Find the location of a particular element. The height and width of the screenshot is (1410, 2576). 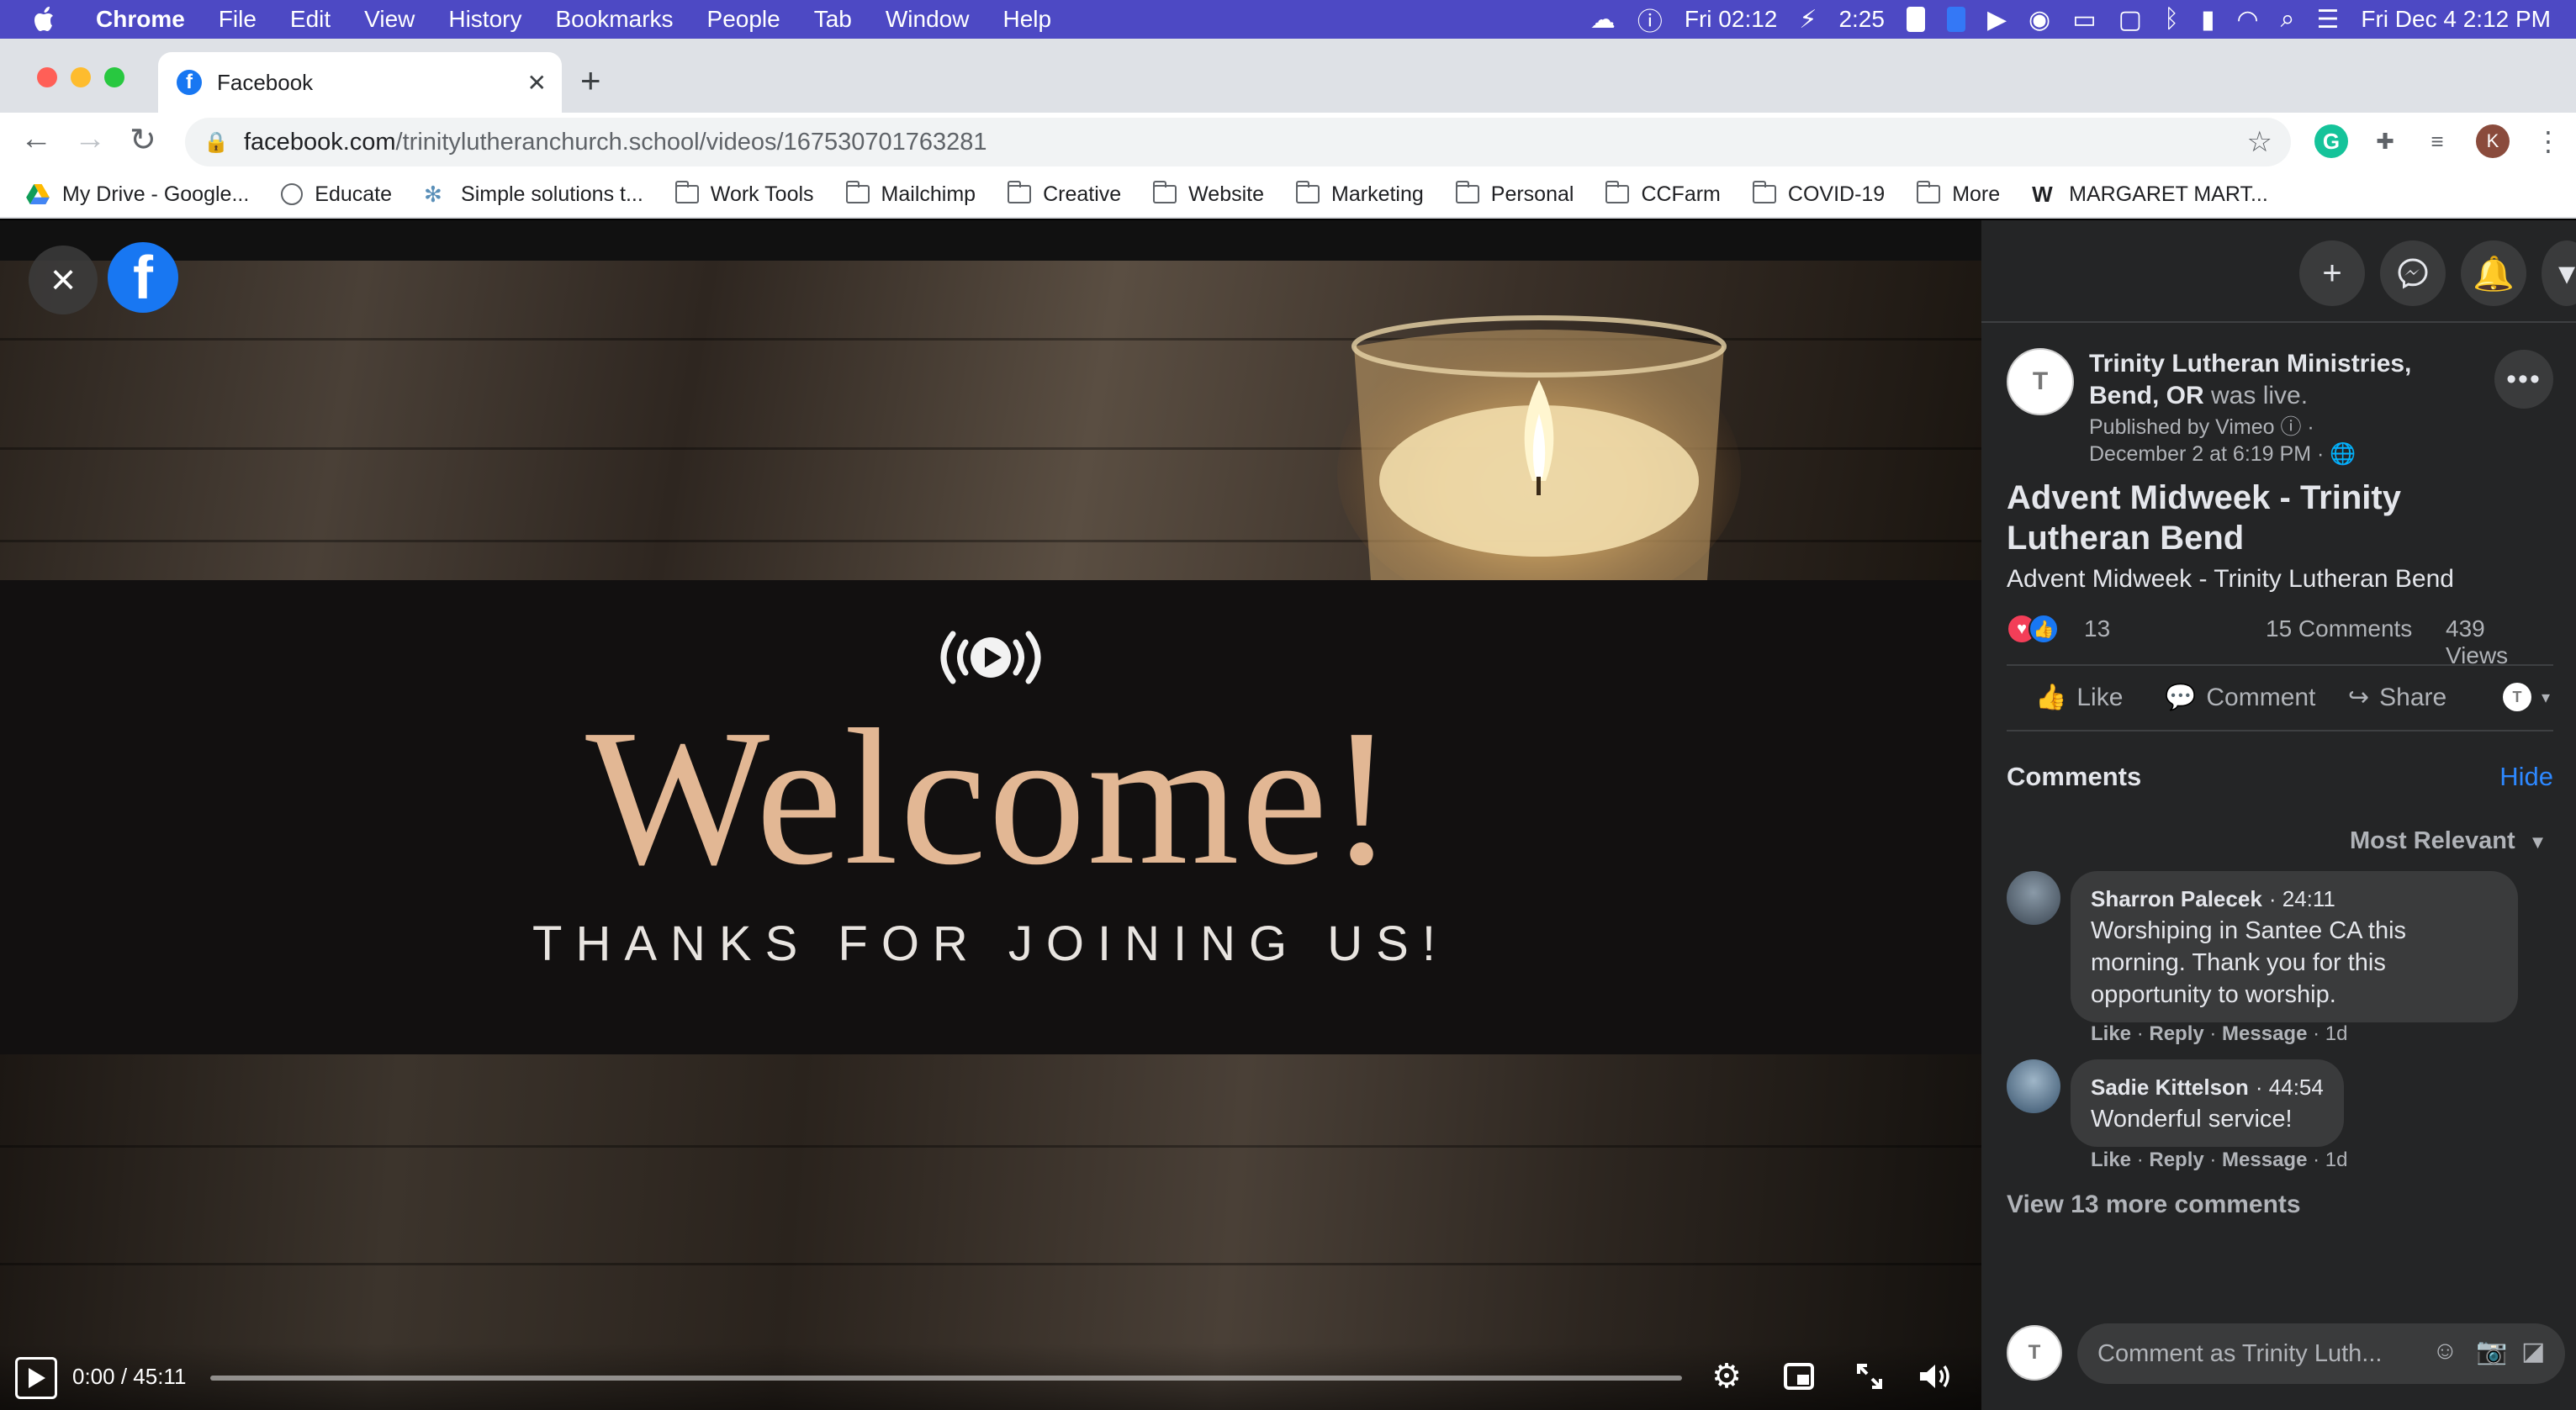

battery-charging-icon: ⚡ is located at coordinates (1808, 19).